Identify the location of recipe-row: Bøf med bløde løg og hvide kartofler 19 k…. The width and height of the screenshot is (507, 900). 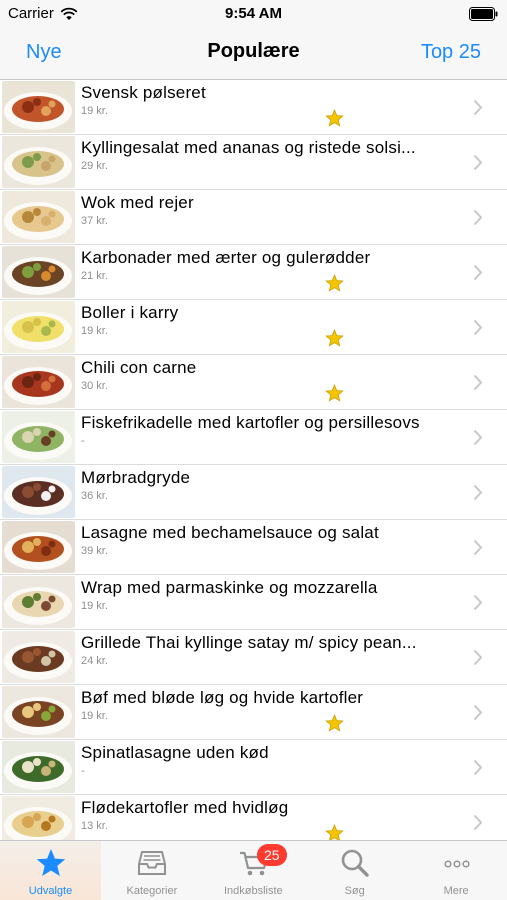
(253, 712).